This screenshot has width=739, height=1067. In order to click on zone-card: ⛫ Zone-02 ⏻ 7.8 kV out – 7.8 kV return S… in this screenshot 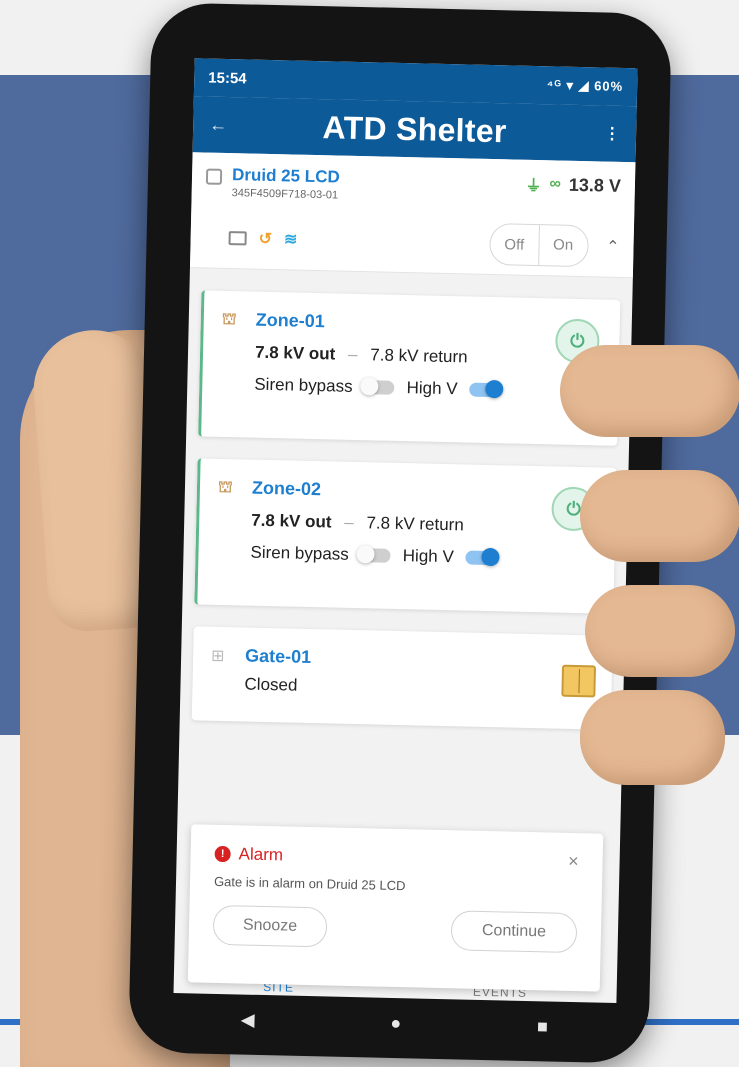, I will do `click(405, 536)`.